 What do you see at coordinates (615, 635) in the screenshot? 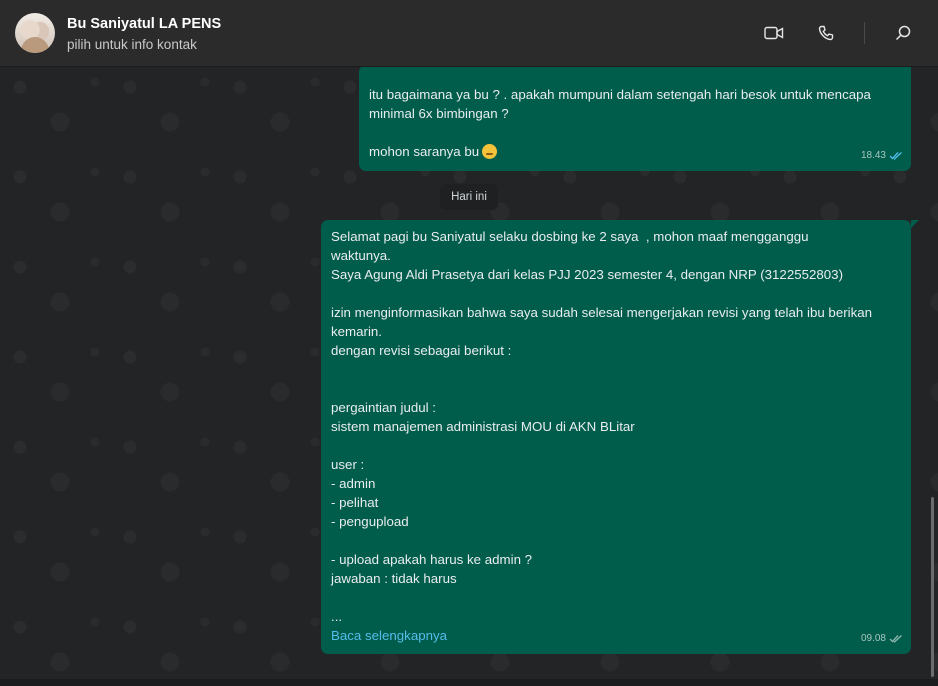
I see `read-more-link: Baca selengkapnya` at bounding box center [615, 635].